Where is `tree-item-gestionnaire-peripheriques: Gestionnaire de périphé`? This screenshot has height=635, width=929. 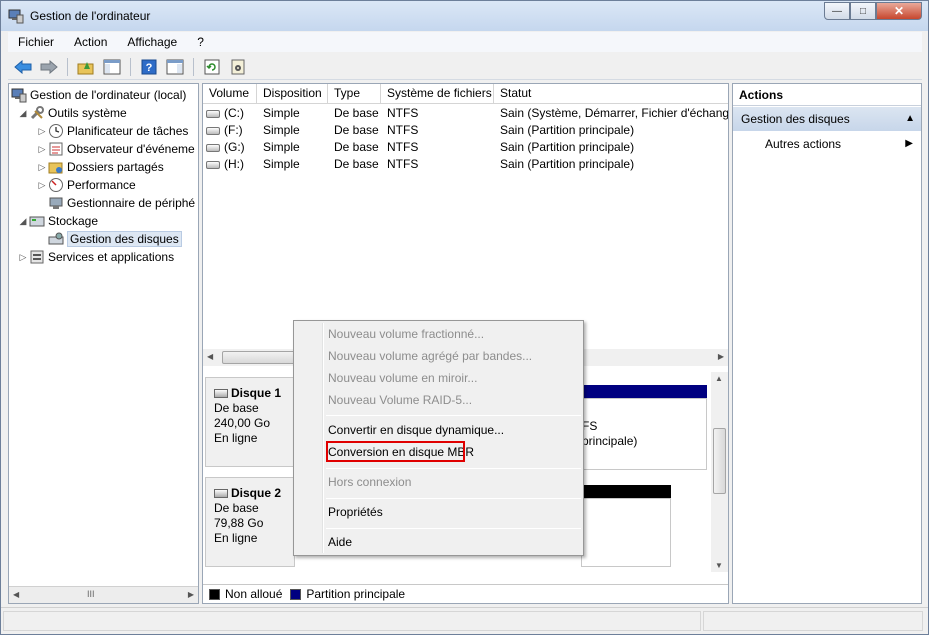
tree-item-gestionnaire-peripheriques: Gestionnaire de périphé is located at coordinates (121, 203).